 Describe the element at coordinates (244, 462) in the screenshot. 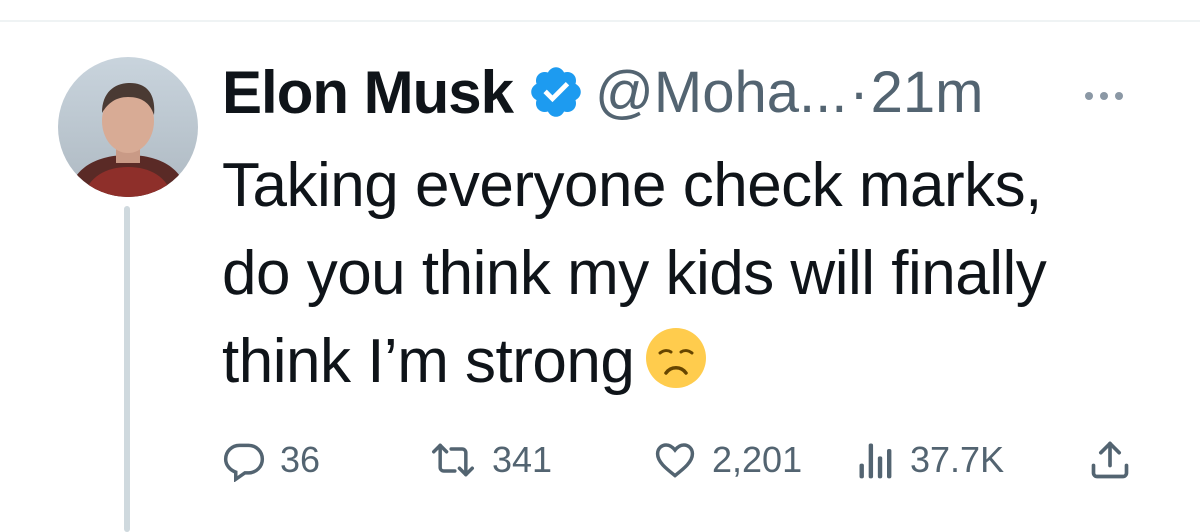

I see `reply-icon` at that location.